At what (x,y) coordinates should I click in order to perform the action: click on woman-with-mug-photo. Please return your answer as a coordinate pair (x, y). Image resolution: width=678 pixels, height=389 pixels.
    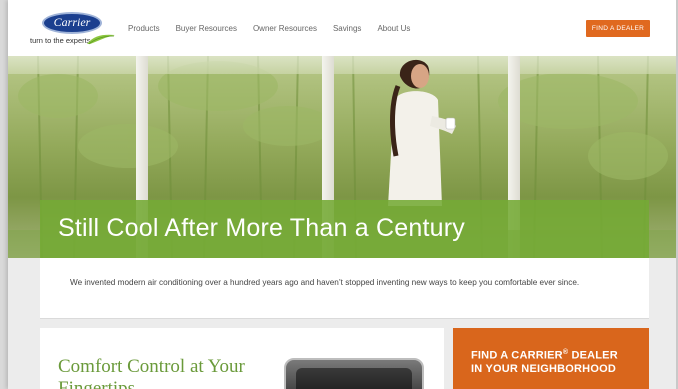
    Looking at the image, I should click on (422, 132).